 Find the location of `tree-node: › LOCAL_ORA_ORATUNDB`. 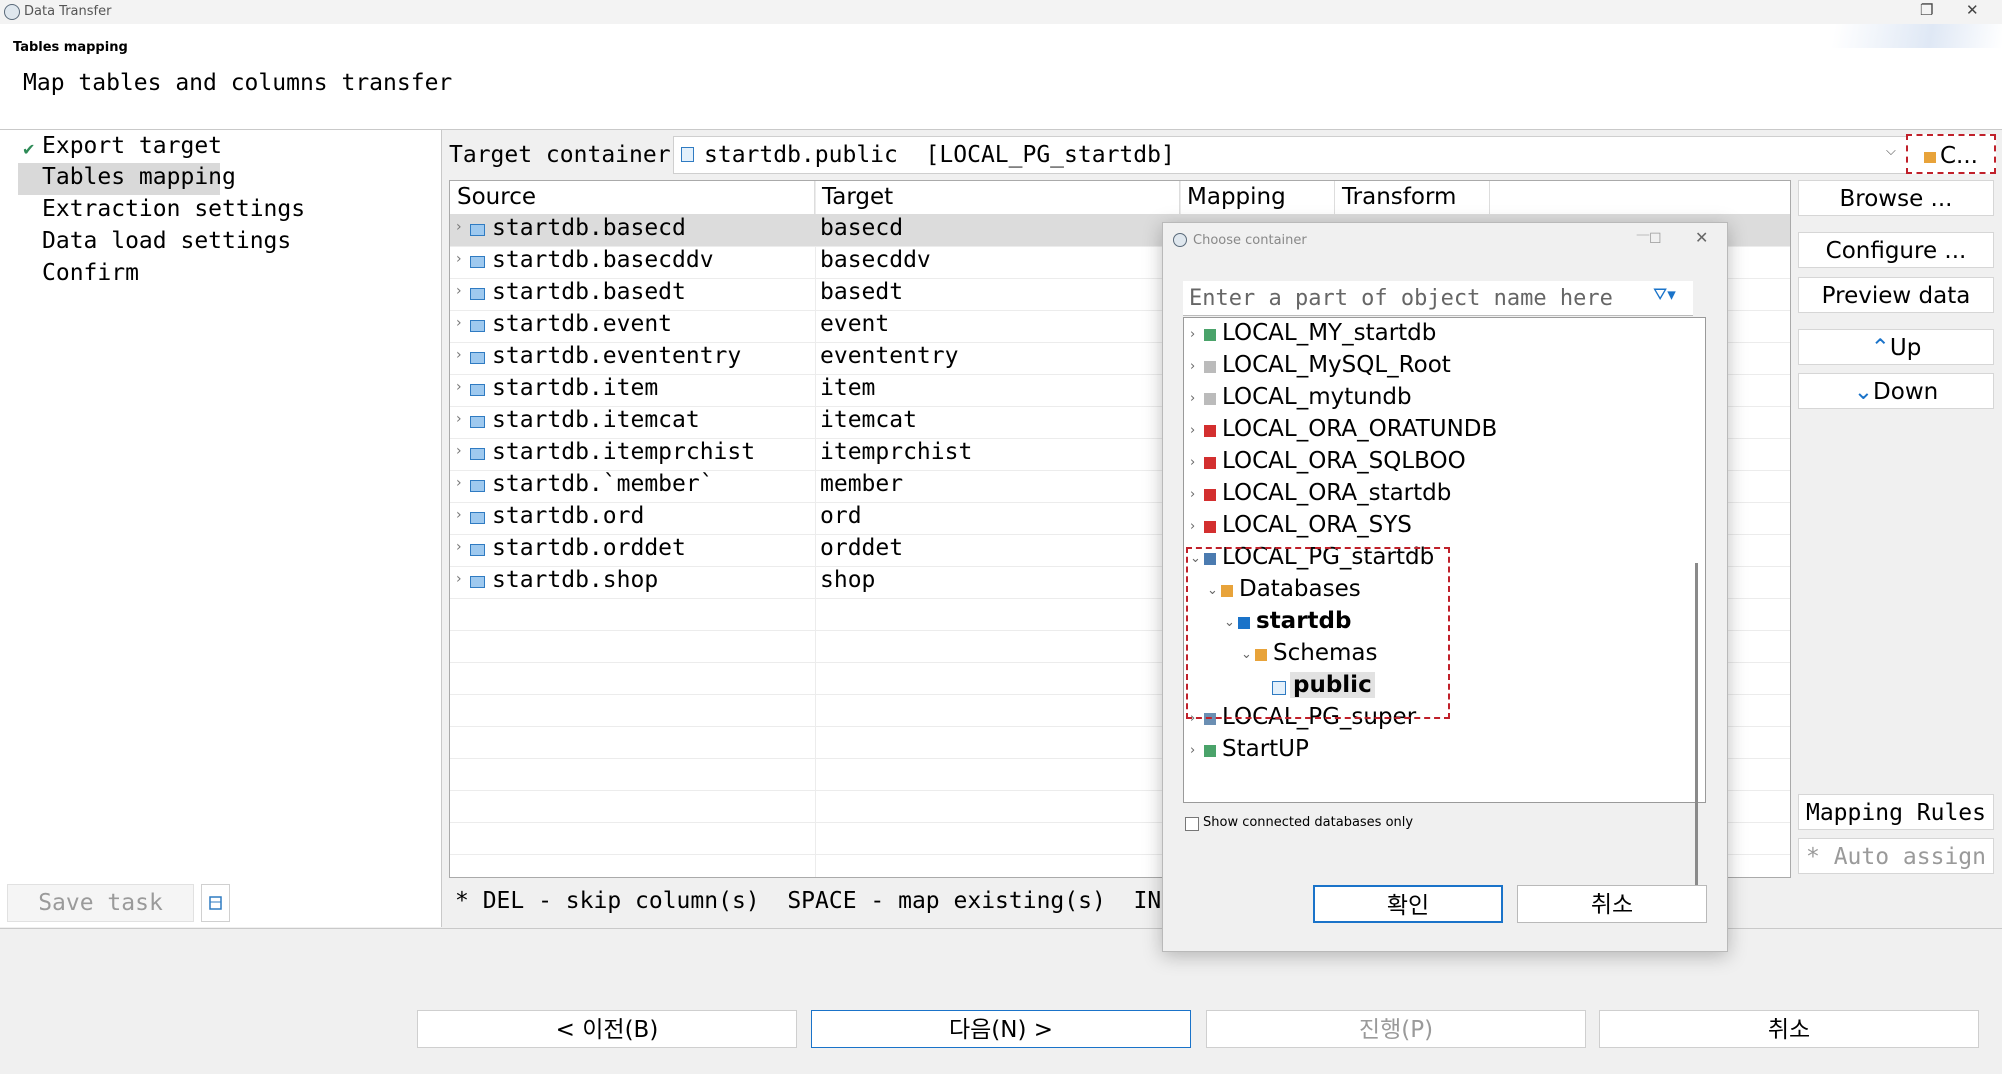

tree-node: › LOCAL_ORA_ORATUNDB is located at coordinates (1434, 432).